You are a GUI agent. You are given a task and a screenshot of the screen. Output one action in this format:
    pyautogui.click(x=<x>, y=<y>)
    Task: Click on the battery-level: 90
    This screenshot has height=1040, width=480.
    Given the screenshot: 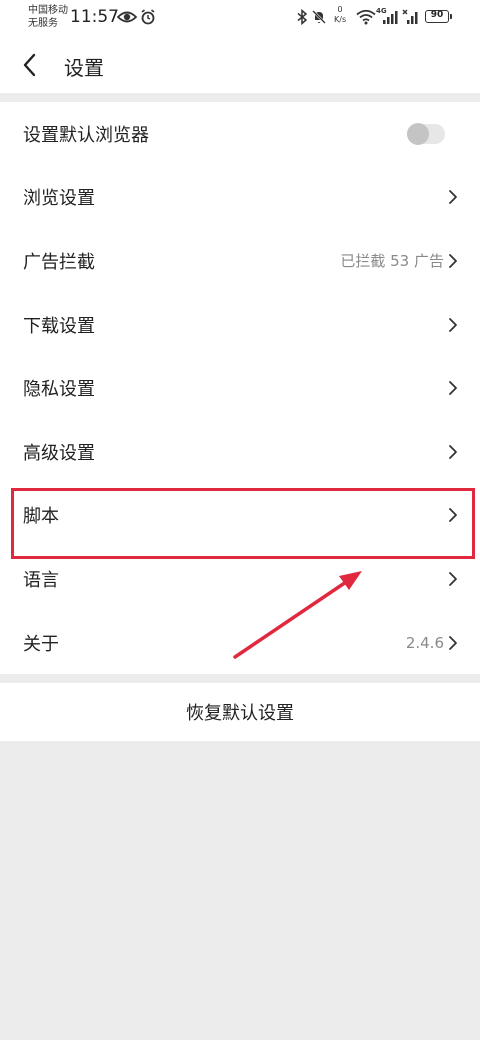 What is the action you would take?
    pyautogui.click(x=437, y=15)
    